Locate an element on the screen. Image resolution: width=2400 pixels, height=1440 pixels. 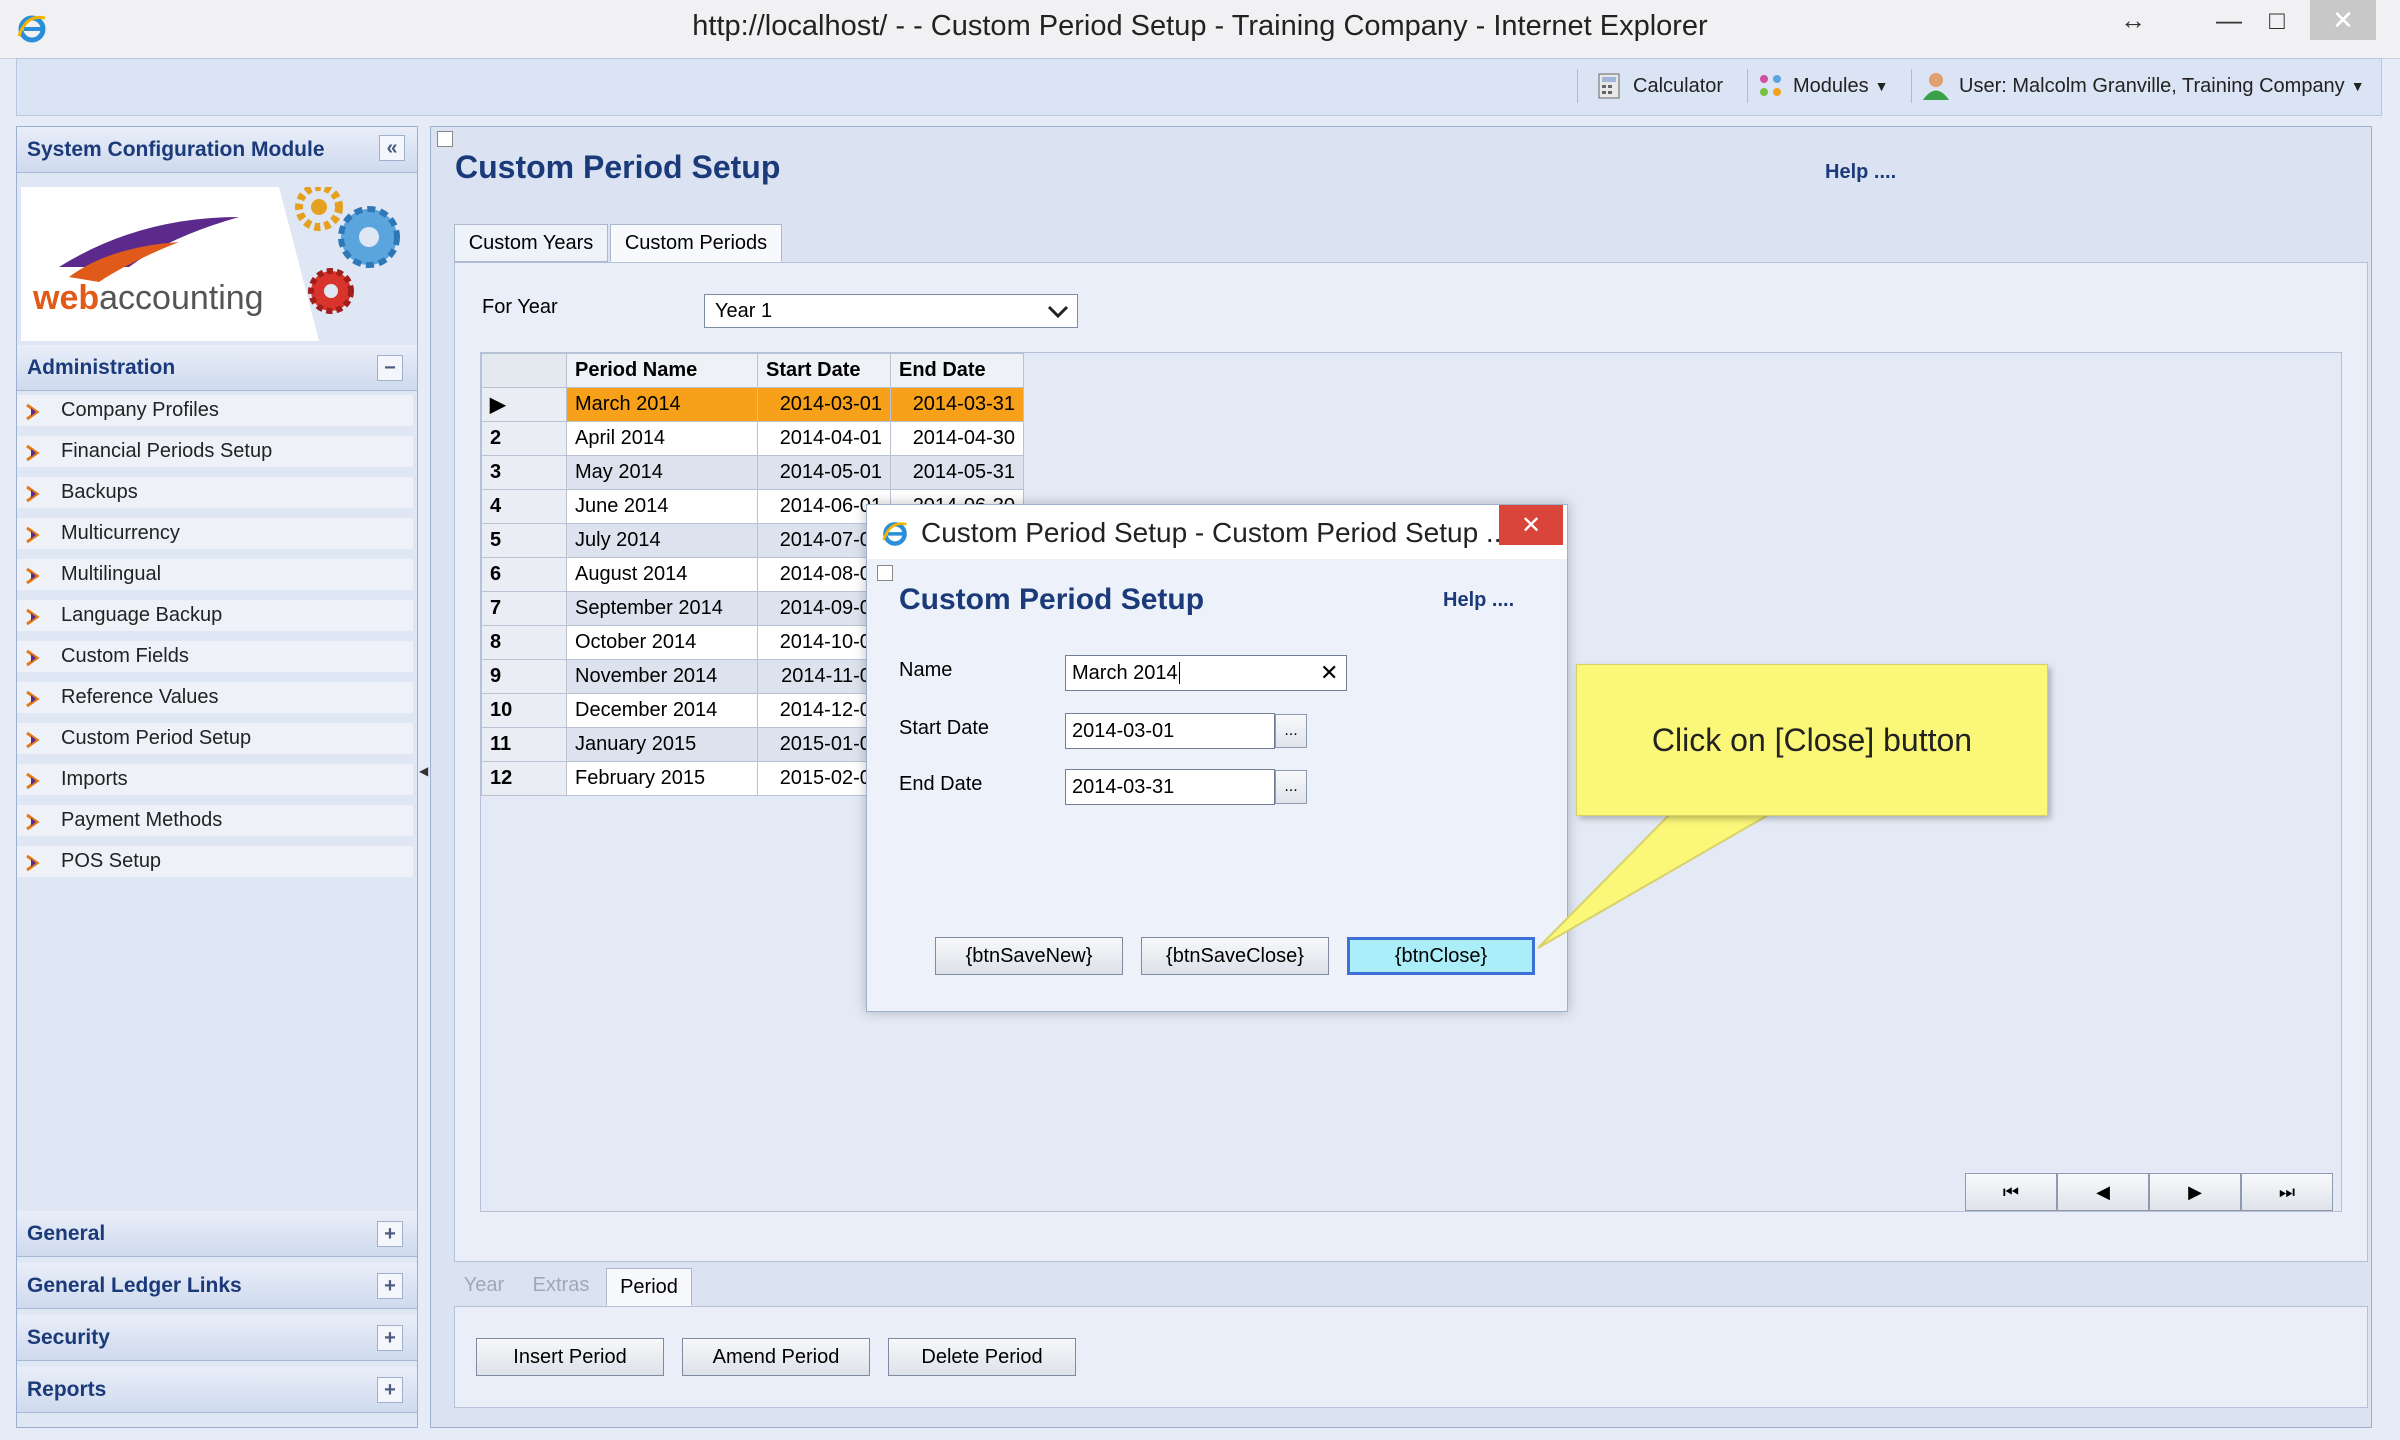
period-name-cell: October 2014 is located at coordinates (662, 642).